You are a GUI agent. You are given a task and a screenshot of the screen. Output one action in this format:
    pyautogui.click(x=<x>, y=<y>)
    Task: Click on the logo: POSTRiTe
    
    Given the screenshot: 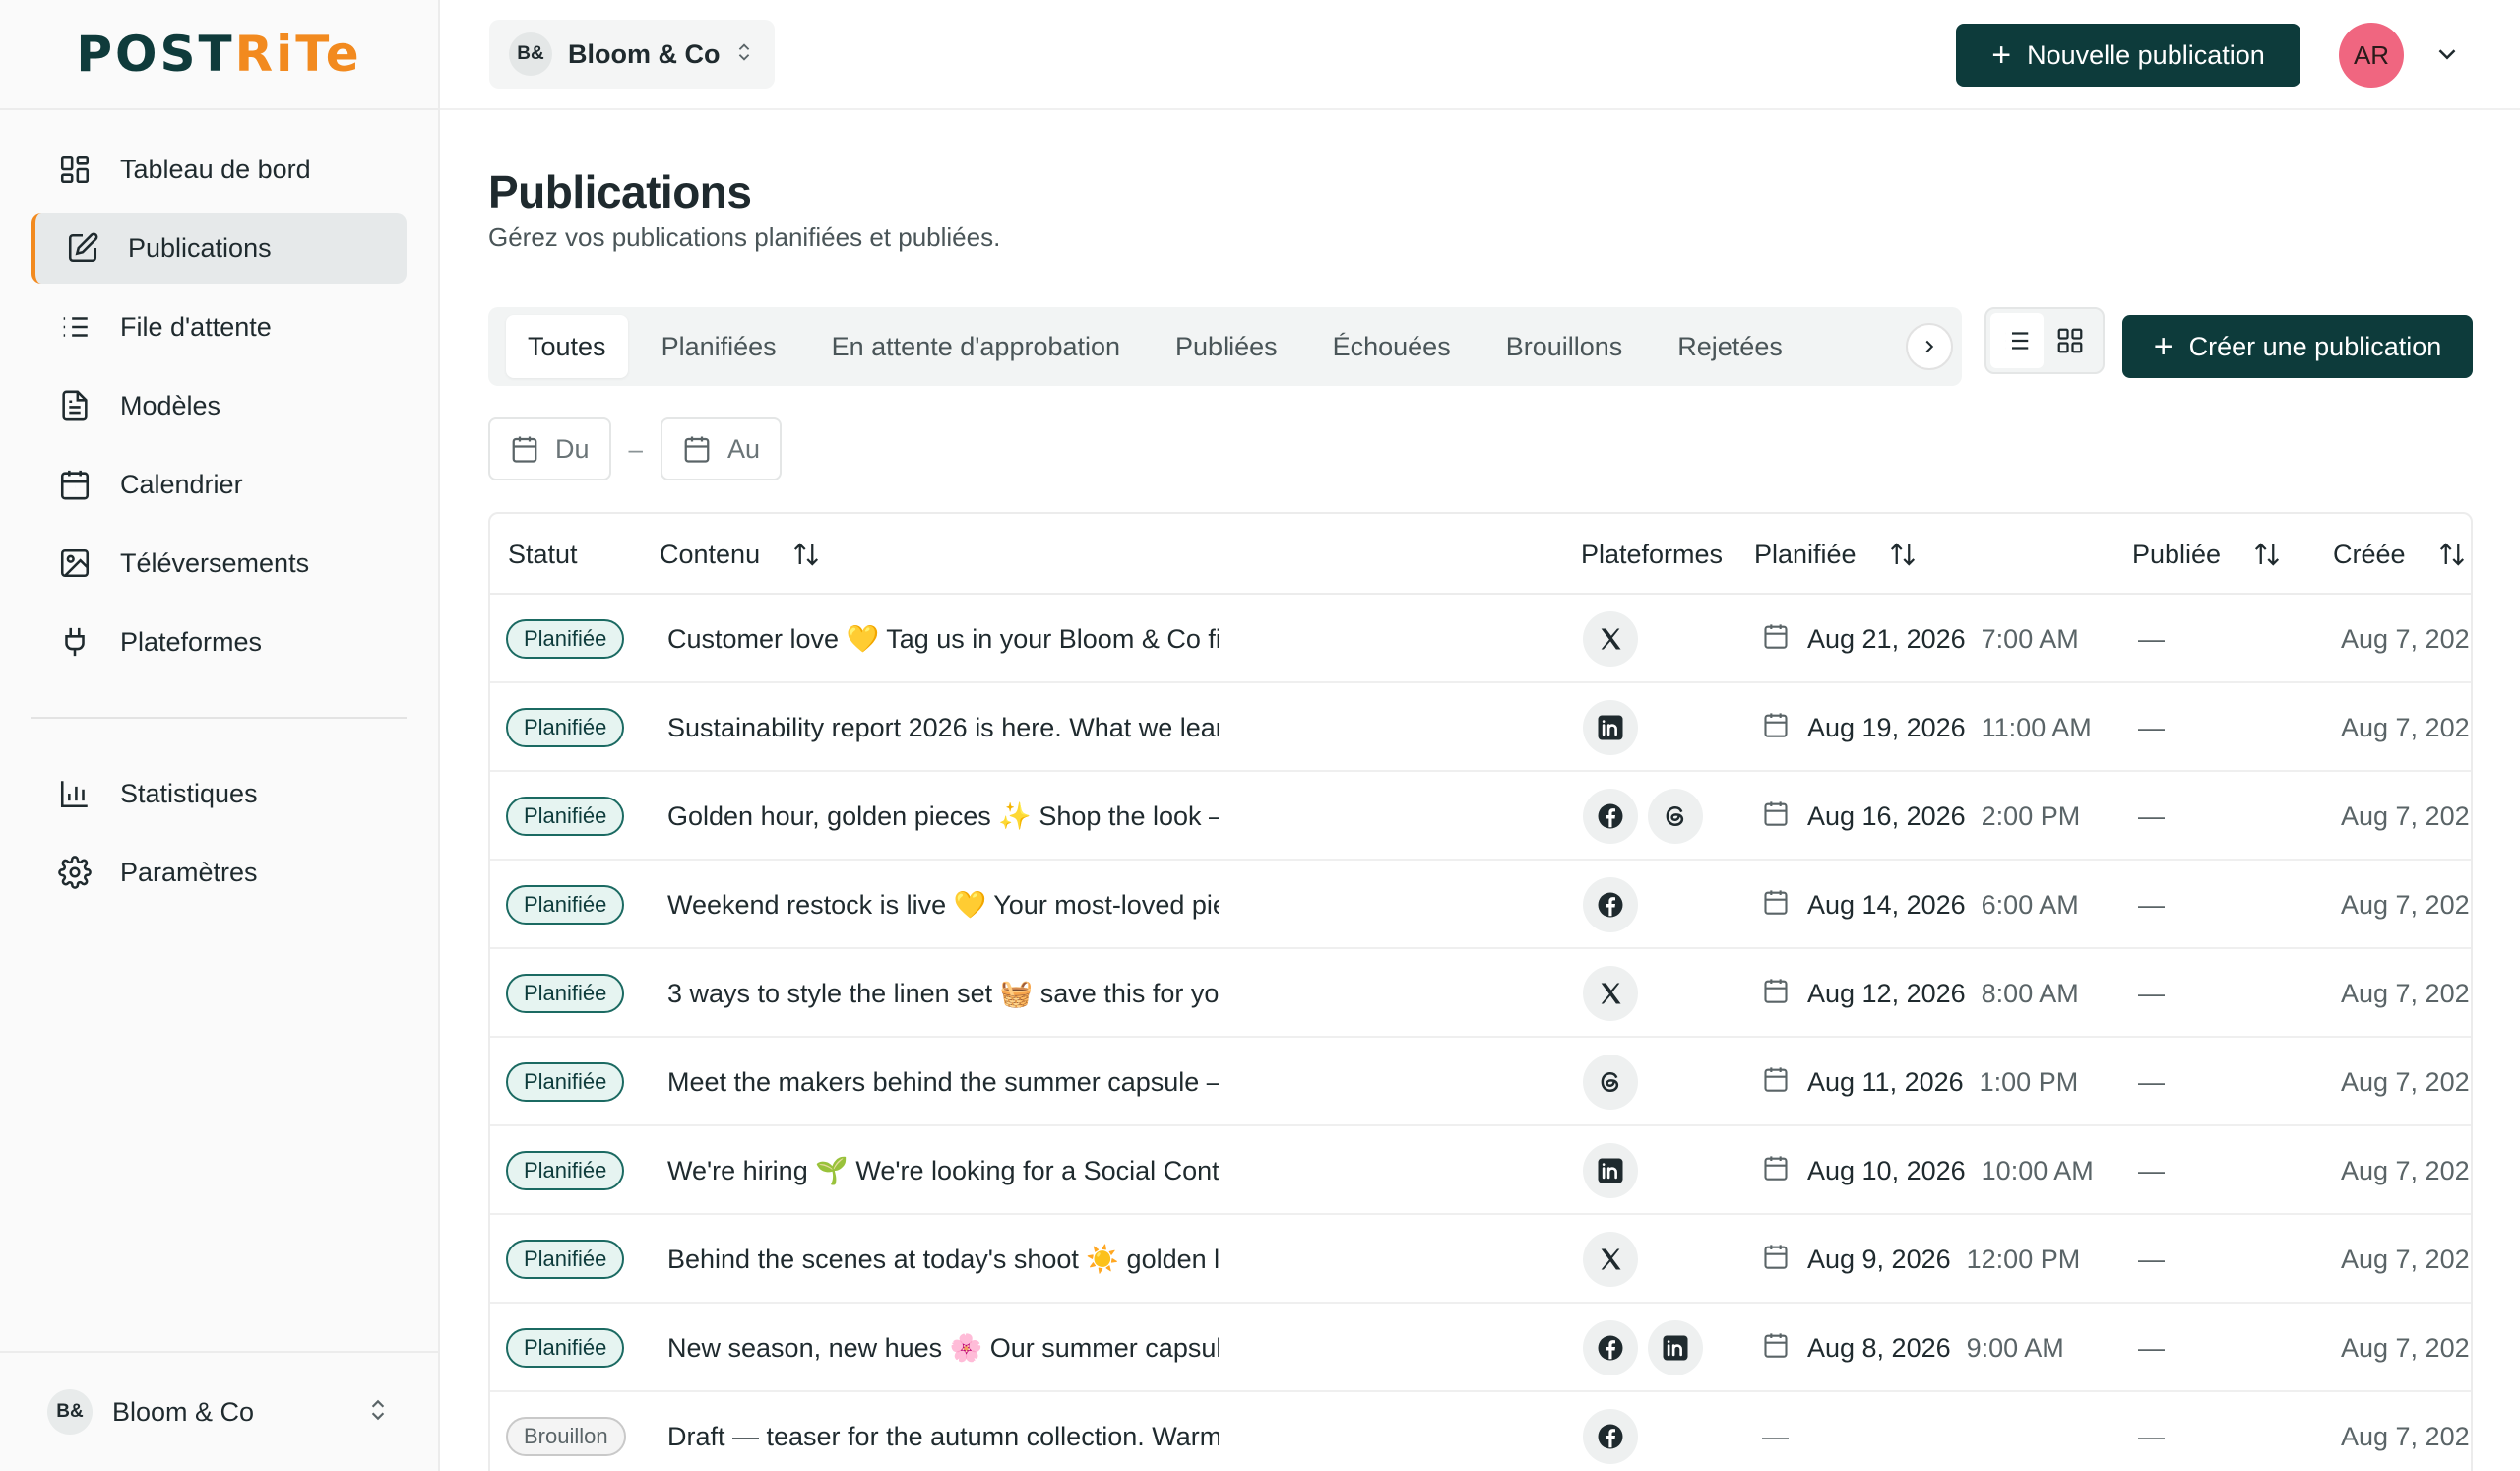 What is the action you would take?
    pyautogui.click(x=219, y=55)
    